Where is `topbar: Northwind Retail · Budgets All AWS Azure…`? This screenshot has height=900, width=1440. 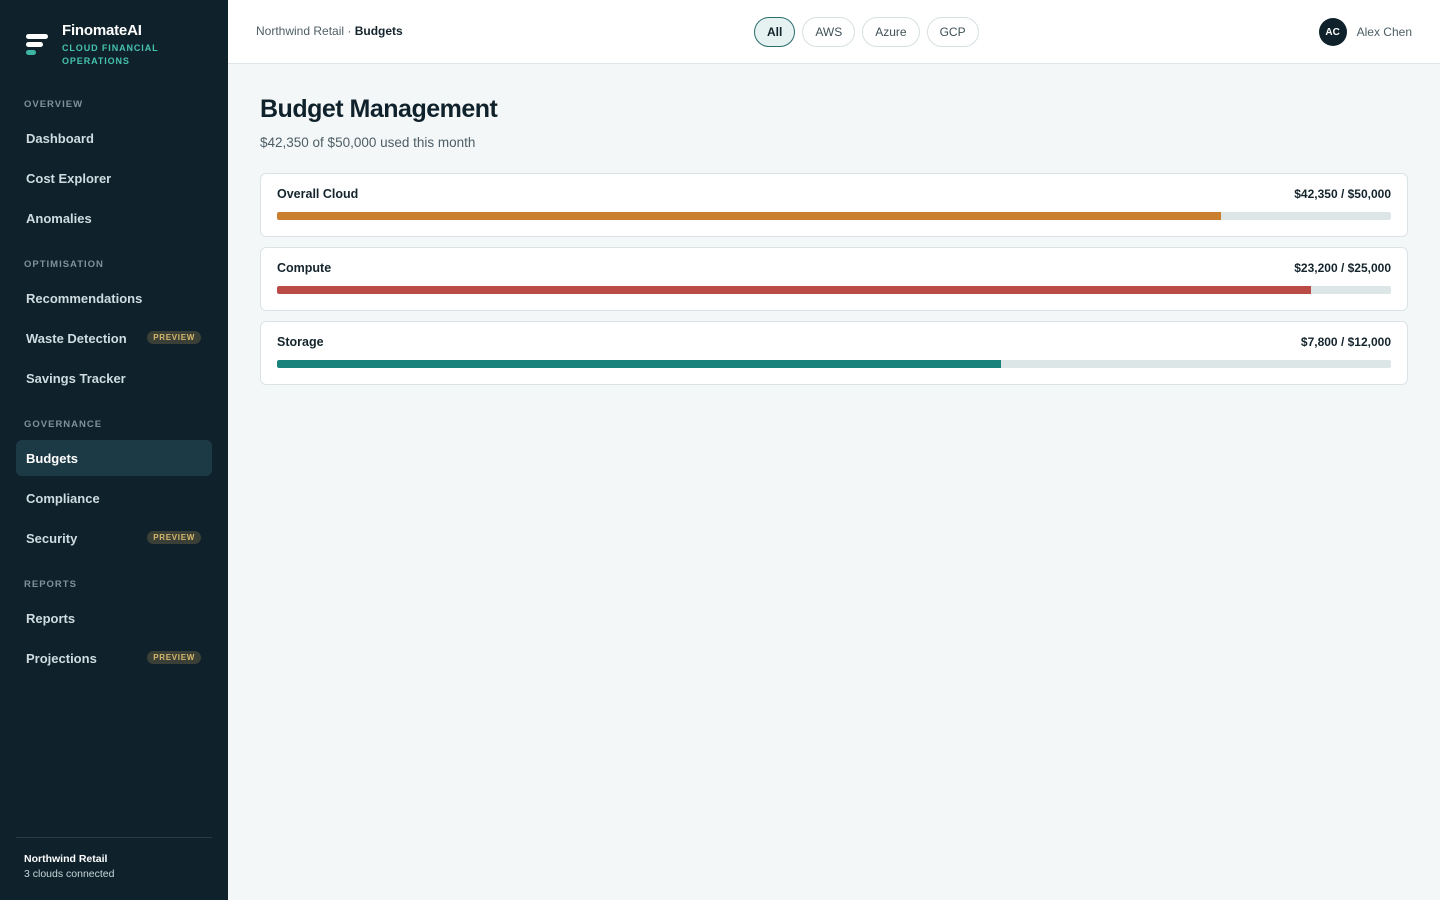
topbar: Northwind Retail · Budgets All AWS Azure… is located at coordinates (834, 32).